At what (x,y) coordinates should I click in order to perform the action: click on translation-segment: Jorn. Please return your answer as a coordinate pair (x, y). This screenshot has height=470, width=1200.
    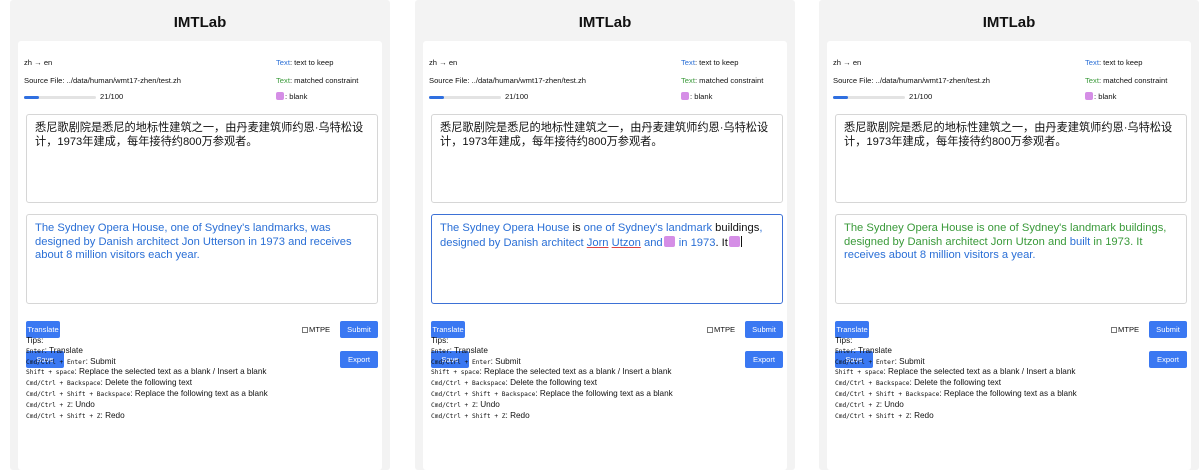
    Looking at the image, I should click on (597, 242).